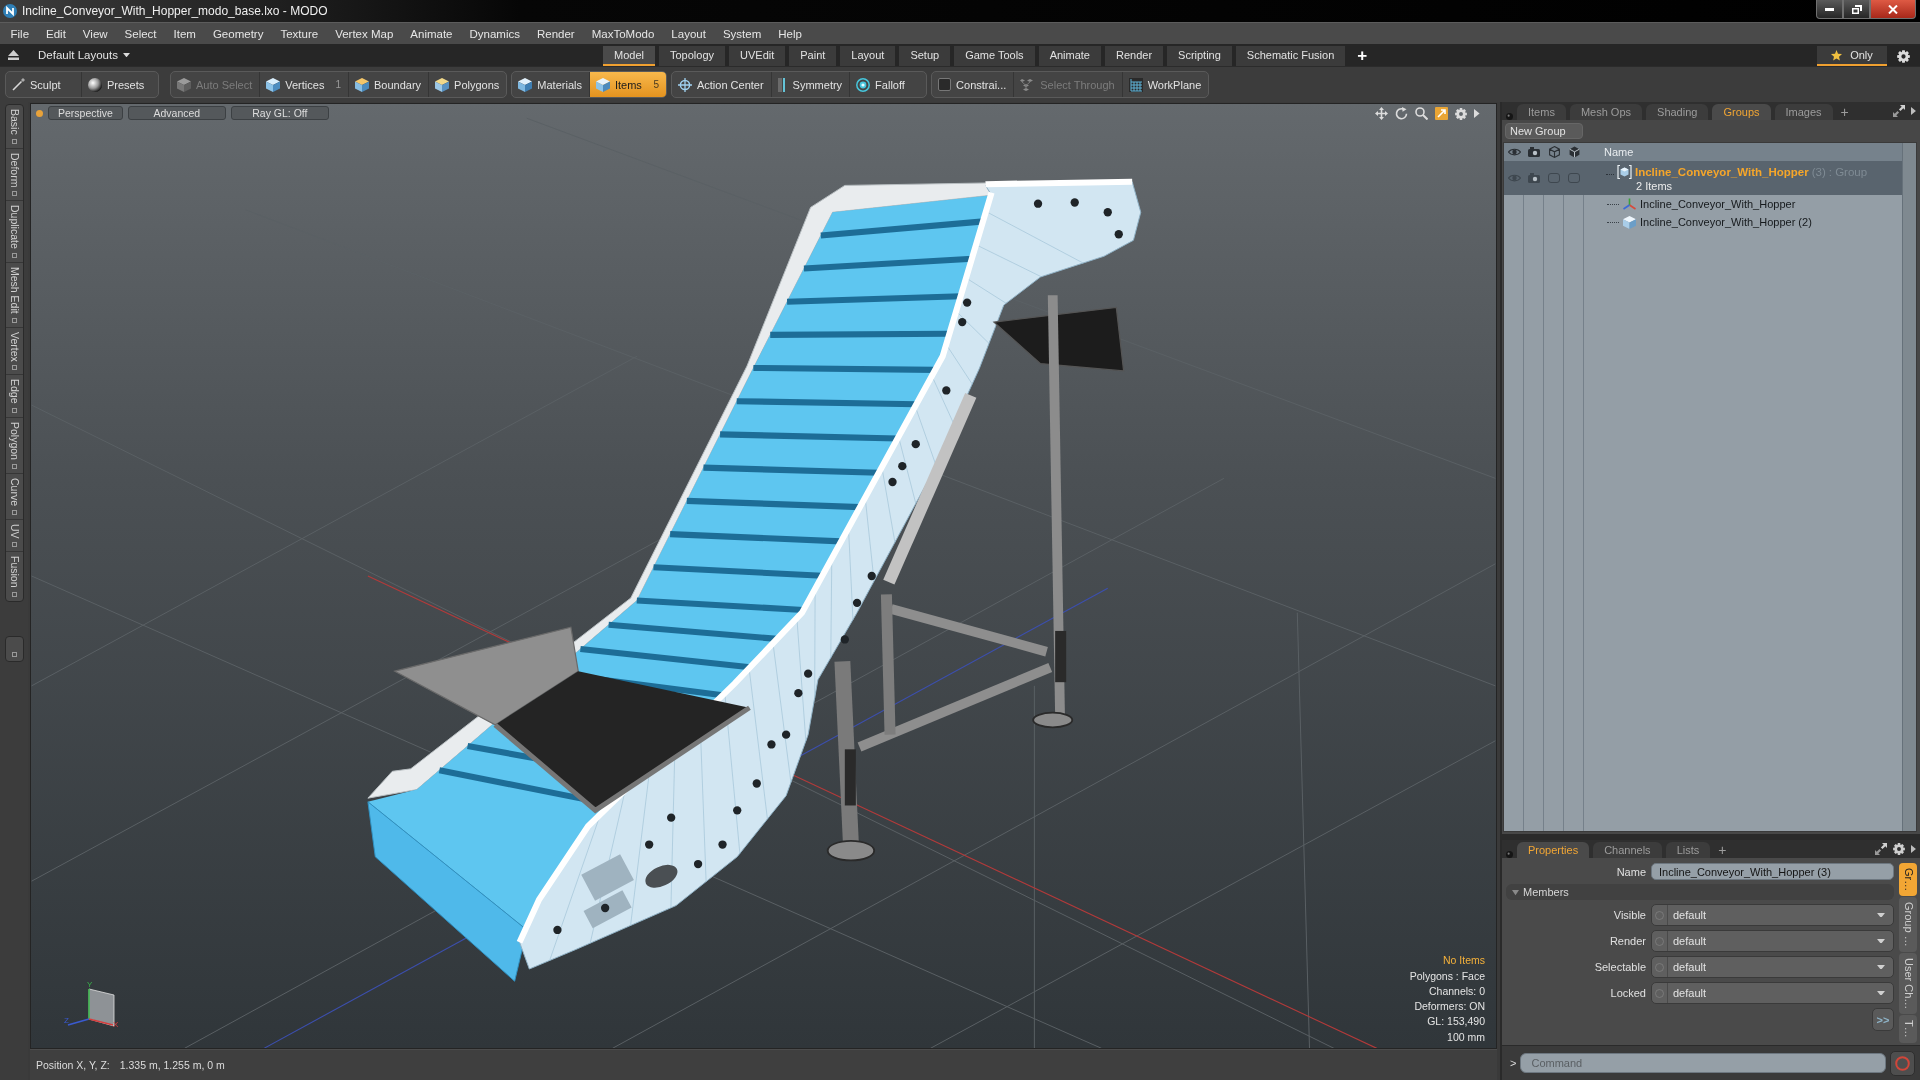  Describe the element at coordinates (238, 33) in the screenshot. I see `menu-item: Geometry` at that location.